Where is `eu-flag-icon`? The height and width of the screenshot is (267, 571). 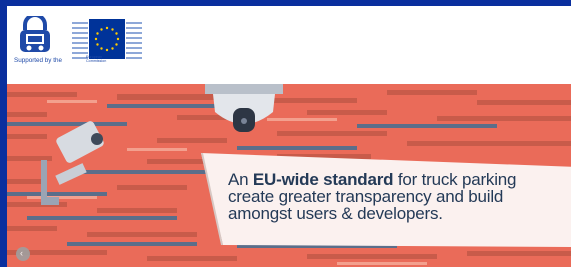
eu-flag-icon is located at coordinates (107, 39).